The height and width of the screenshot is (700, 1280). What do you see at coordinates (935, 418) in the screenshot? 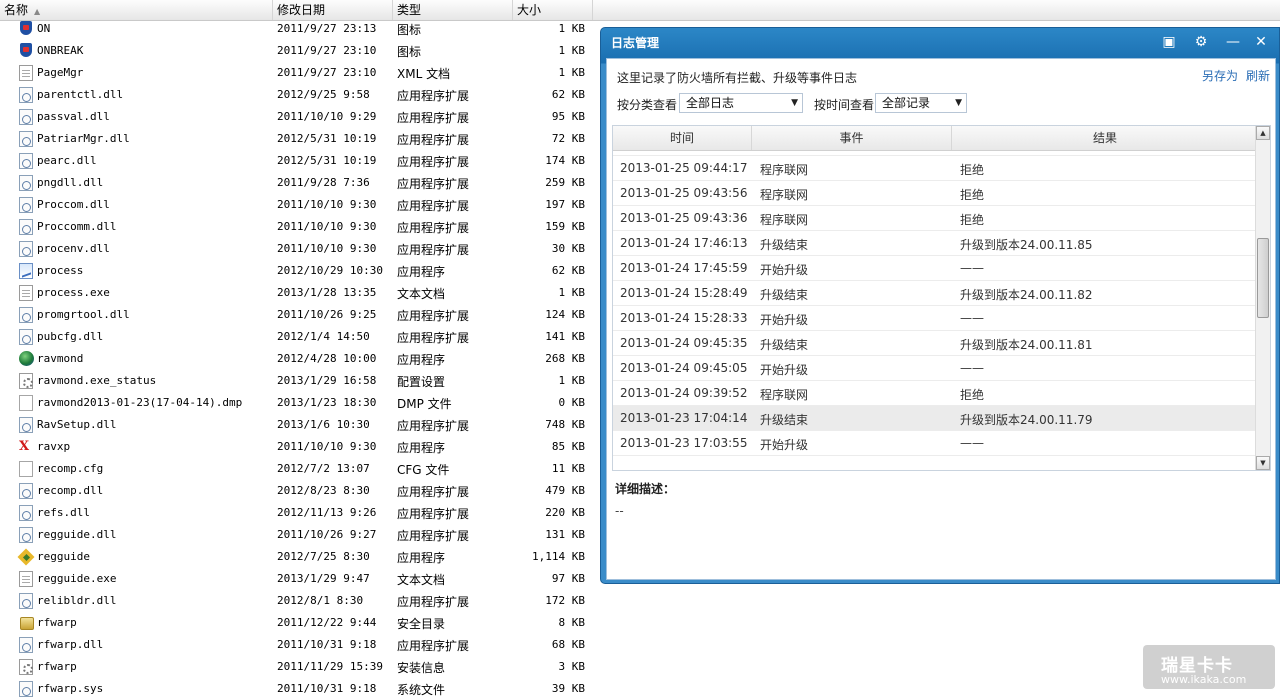
I see `log-row: 2013-01-23 17:04:14 升级结束 升级到版本24.00.11.79` at bounding box center [935, 418].